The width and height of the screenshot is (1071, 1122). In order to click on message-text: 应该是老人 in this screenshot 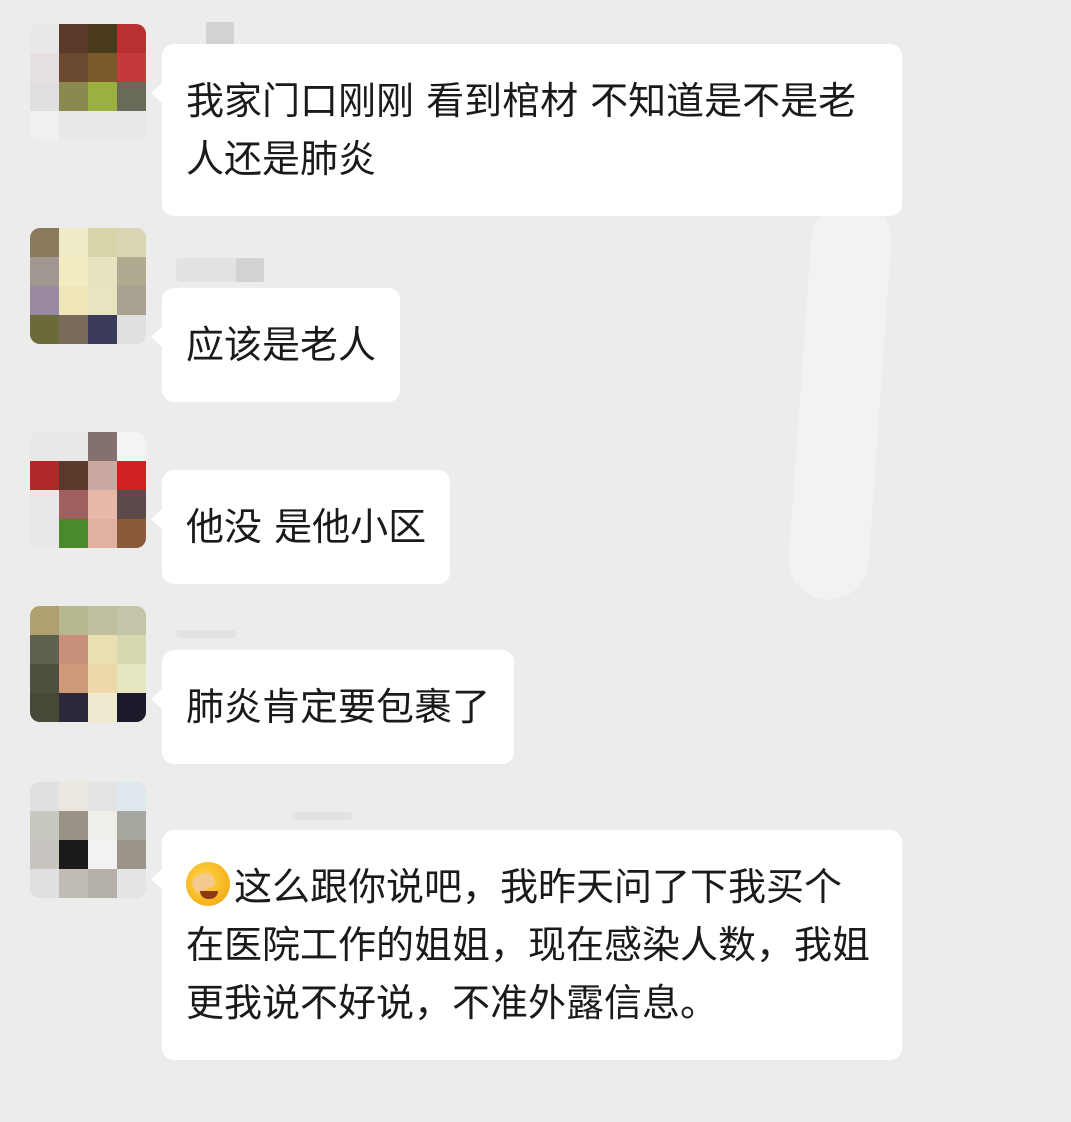, I will do `click(281, 345)`.